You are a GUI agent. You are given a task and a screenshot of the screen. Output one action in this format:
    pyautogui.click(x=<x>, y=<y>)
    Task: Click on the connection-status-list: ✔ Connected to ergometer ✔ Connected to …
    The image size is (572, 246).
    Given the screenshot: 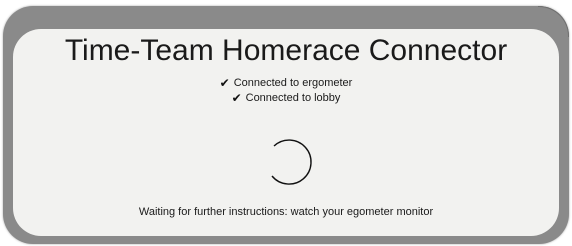 What is the action you would take?
    pyautogui.click(x=286, y=91)
    